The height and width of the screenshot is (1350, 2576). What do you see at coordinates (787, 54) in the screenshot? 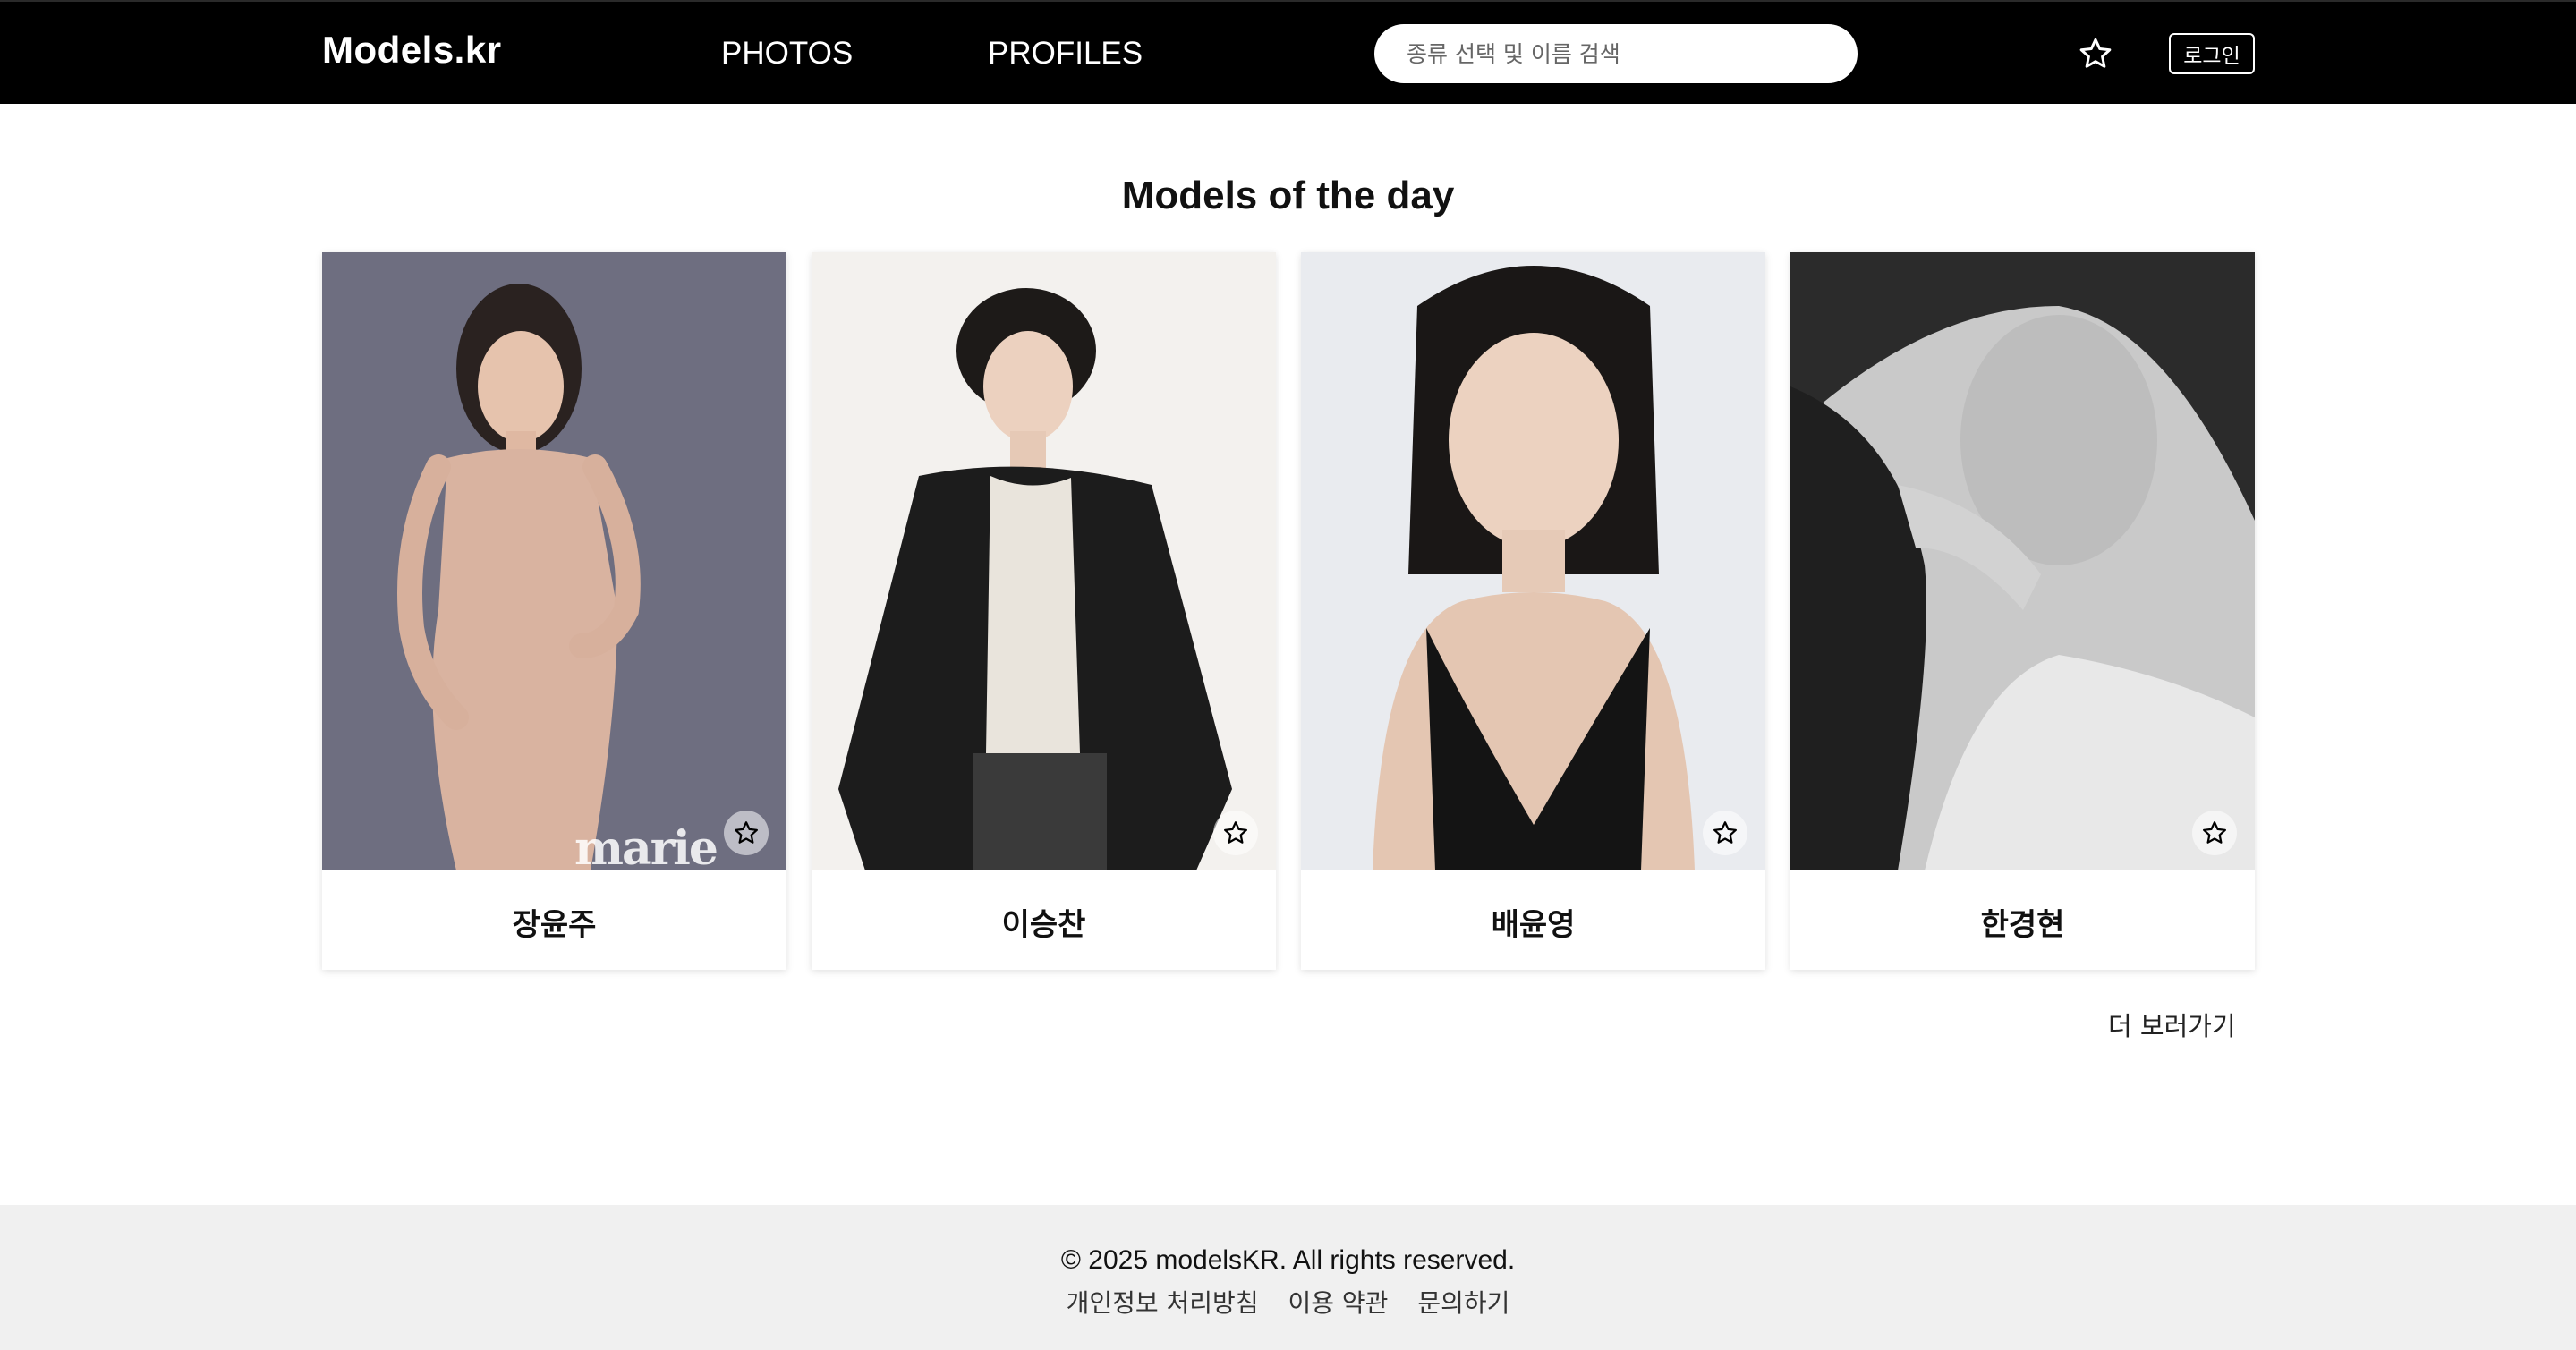
I see `nav-photos-link: PHOTOS` at bounding box center [787, 54].